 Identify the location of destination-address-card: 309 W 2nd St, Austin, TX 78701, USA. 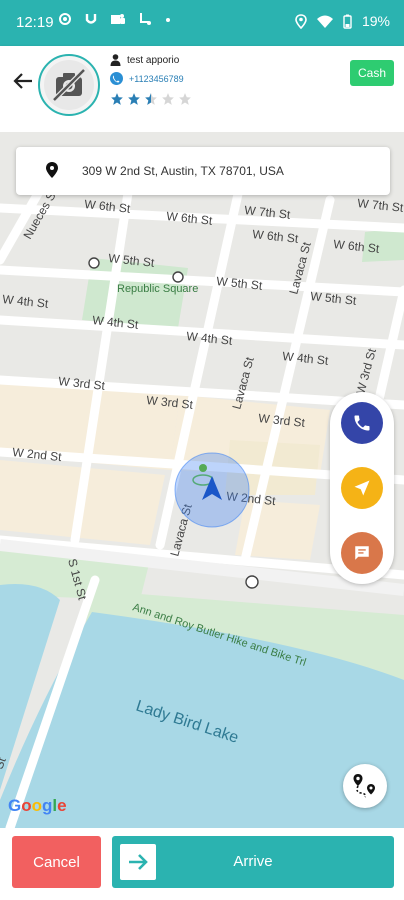
(203, 171).